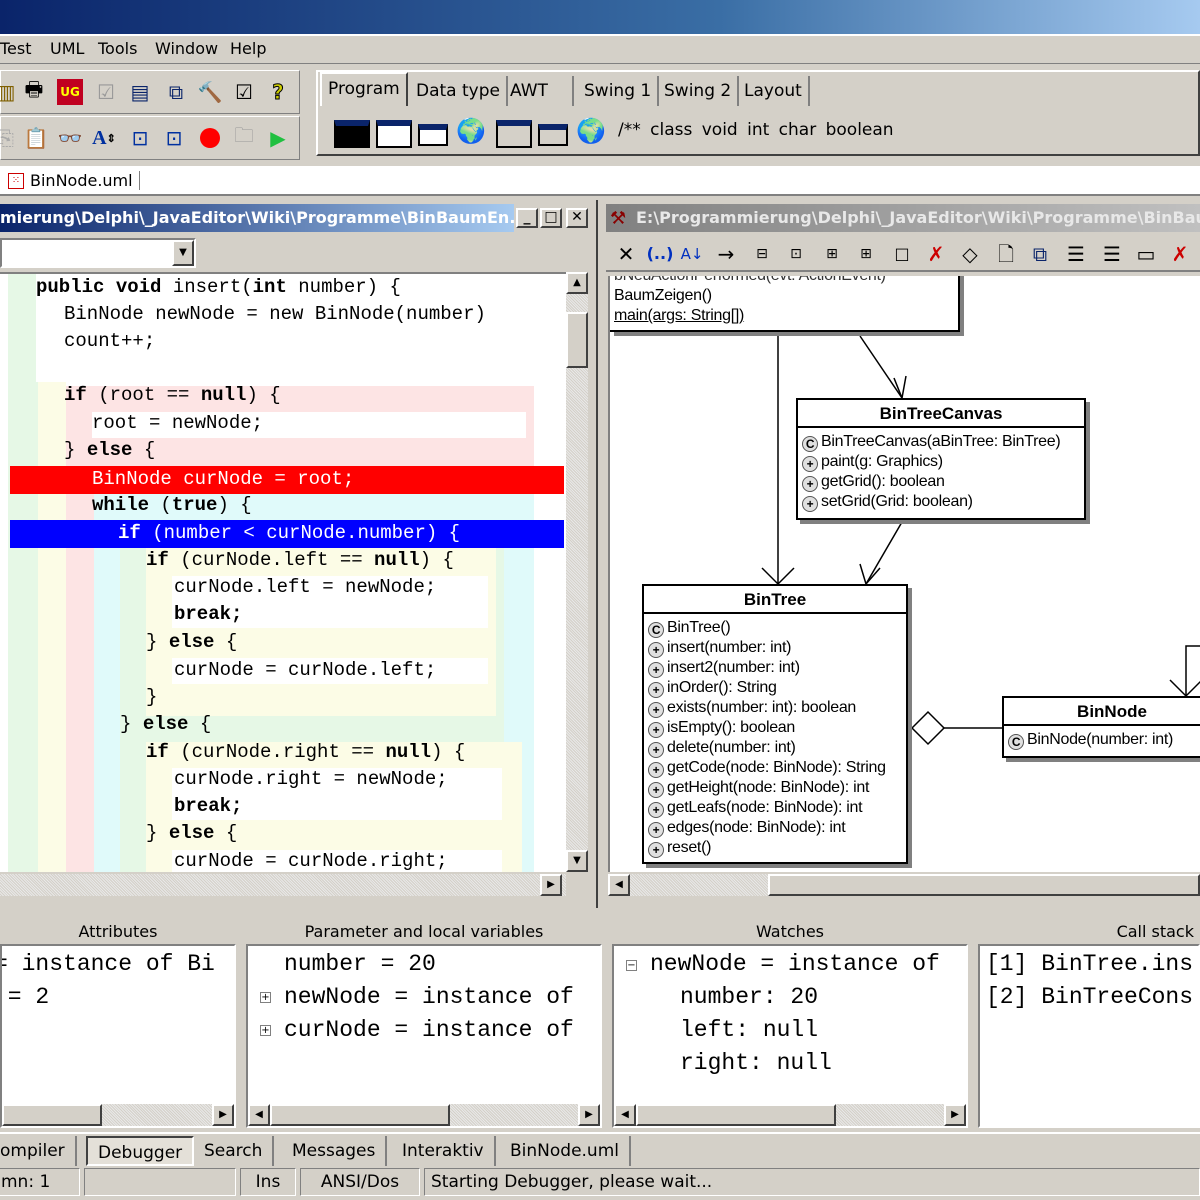 The image size is (1200, 1200). I want to click on file-tab-binnode-uml: BinNode.uml, so click(85, 180).